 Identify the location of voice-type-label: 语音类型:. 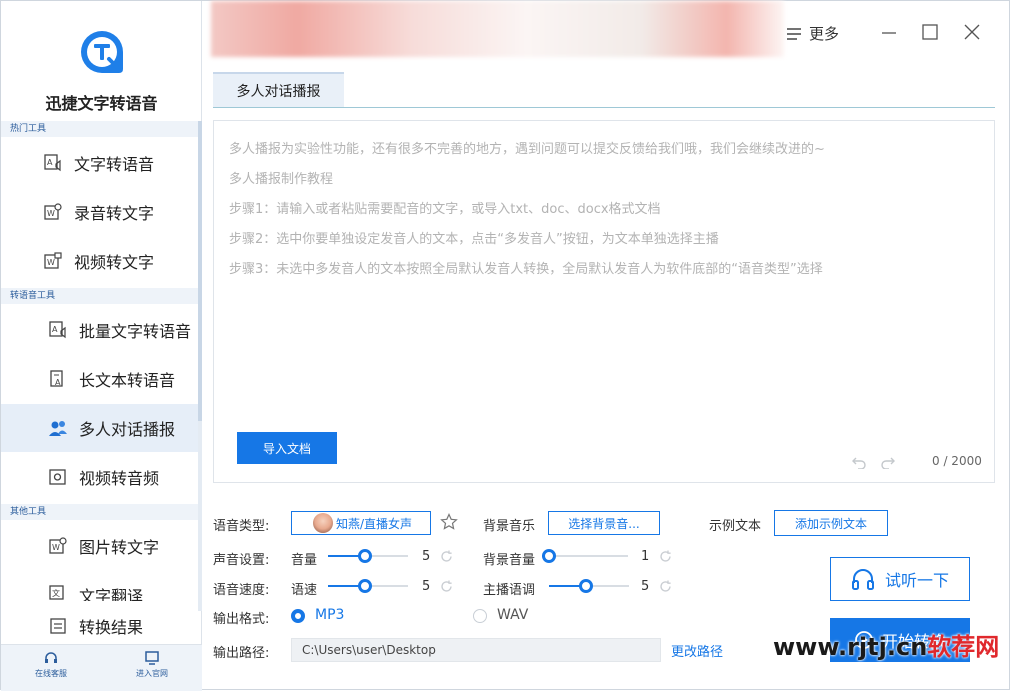
(241, 526).